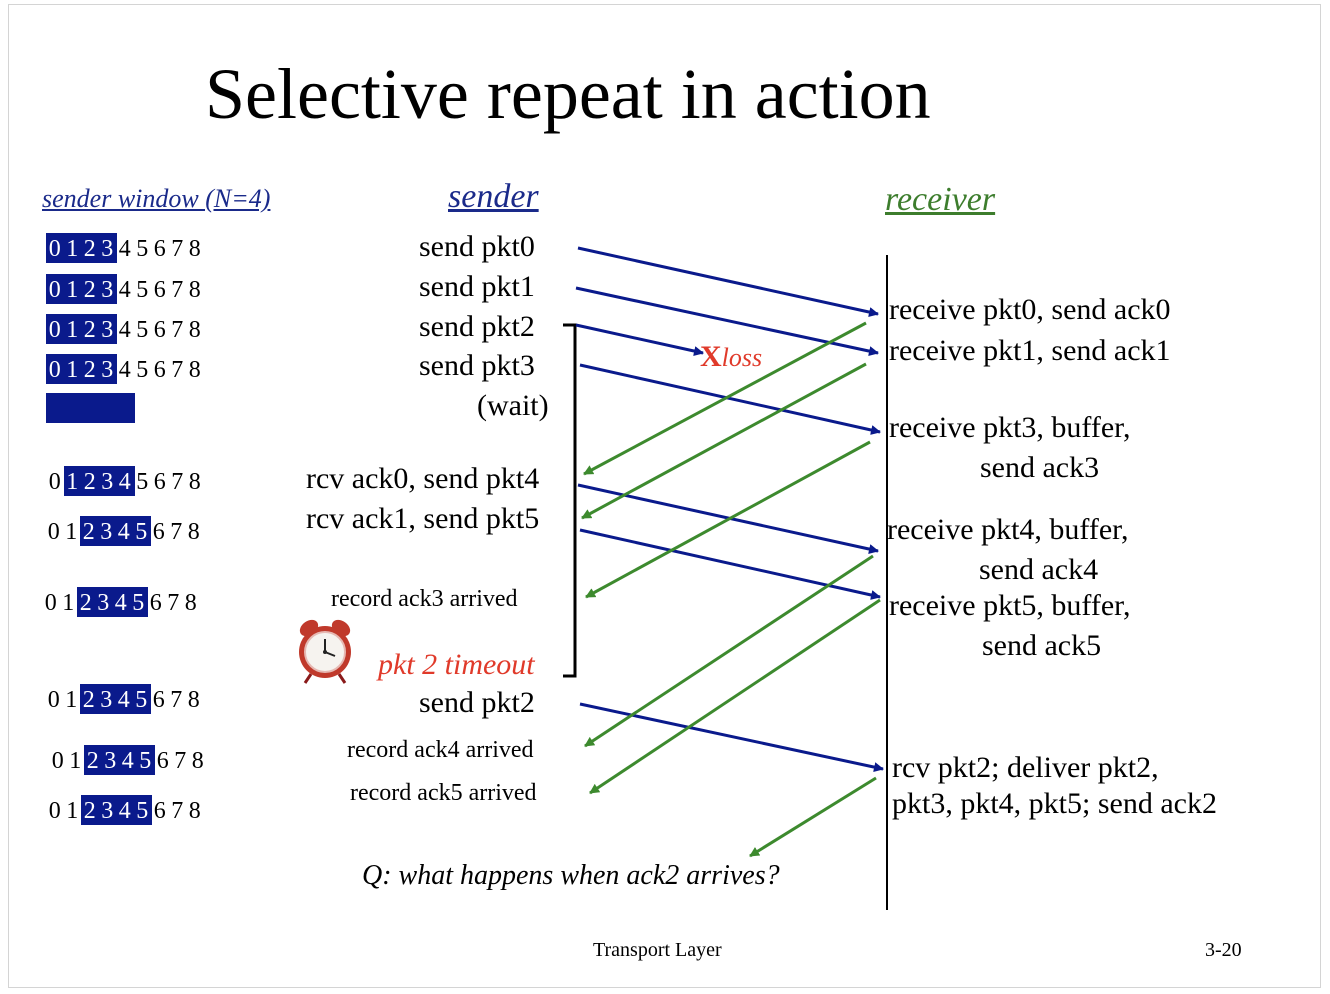  What do you see at coordinates (724, 441) in the screenshot?
I see `arrow-ack1` at bounding box center [724, 441].